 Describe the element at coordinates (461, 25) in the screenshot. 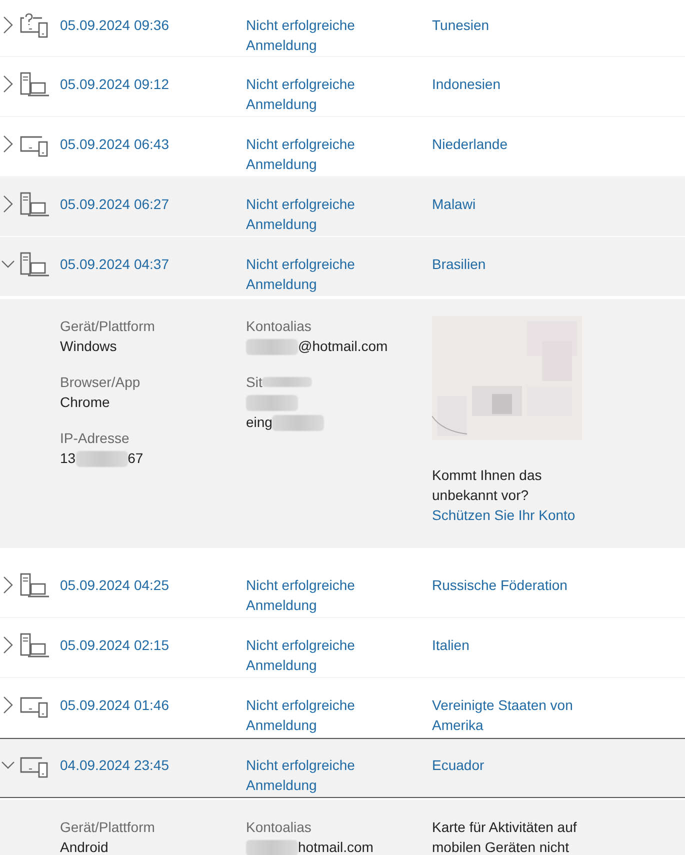

I see `activity-country: Tunesien` at that location.